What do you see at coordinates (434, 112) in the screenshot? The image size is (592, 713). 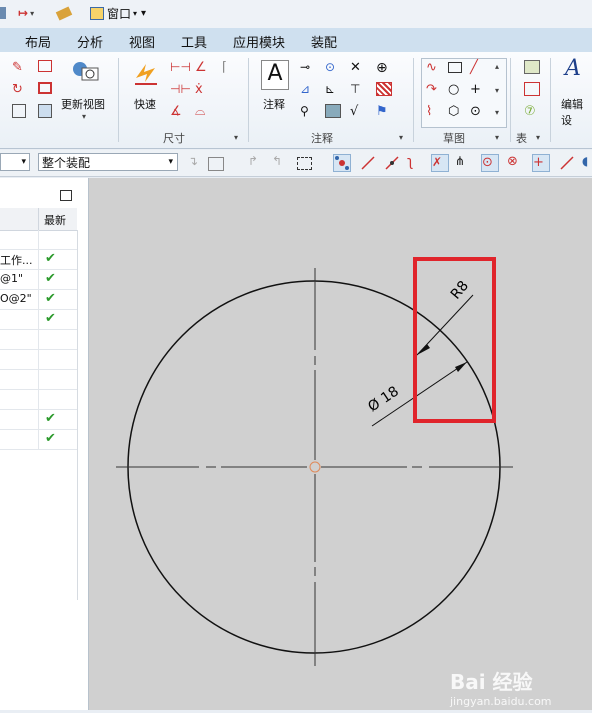 I see `studio-spline-icon: ⌇` at bounding box center [434, 112].